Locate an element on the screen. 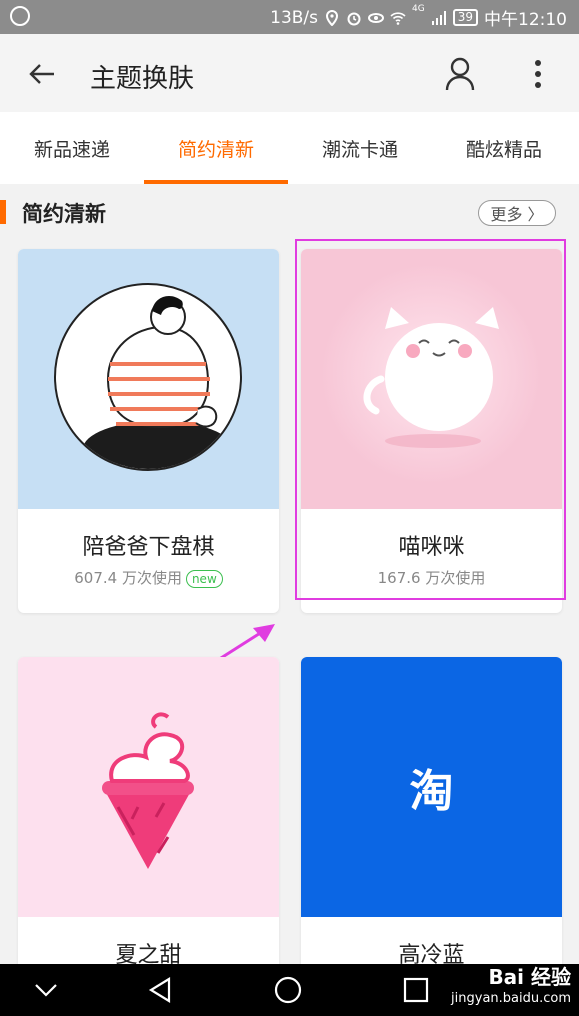 Image resolution: width=579 pixels, height=1016 pixels. watermark: Bai 经验 jingyan.baidu.com is located at coordinates (511, 988).